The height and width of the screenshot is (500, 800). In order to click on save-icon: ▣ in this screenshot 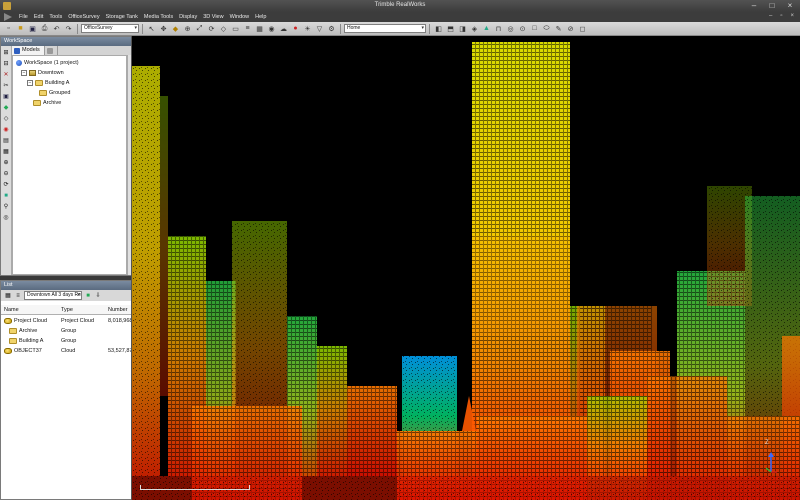, I will do `click(32, 28)`.